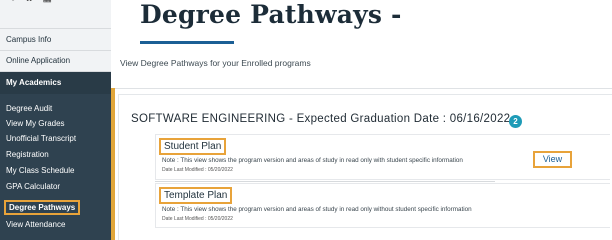 The image size is (612, 240). Describe the element at coordinates (13, 2) in the screenshot. I see `user-icon: ●` at that location.